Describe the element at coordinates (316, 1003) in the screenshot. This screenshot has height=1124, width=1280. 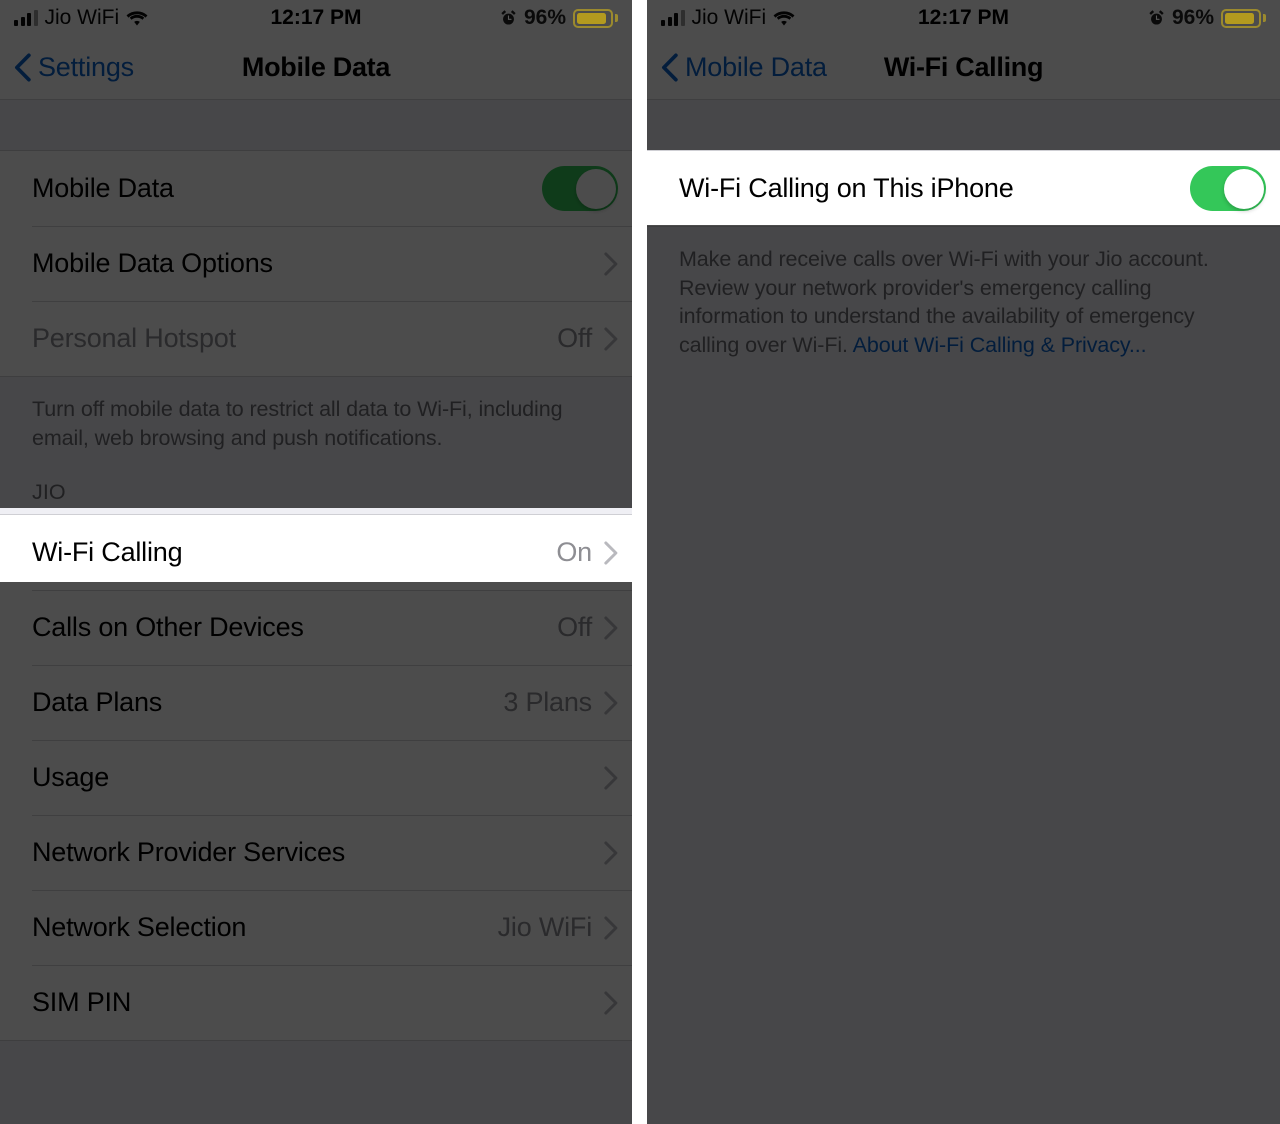
I see `row-sim-pin: SIM PIN` at that location.